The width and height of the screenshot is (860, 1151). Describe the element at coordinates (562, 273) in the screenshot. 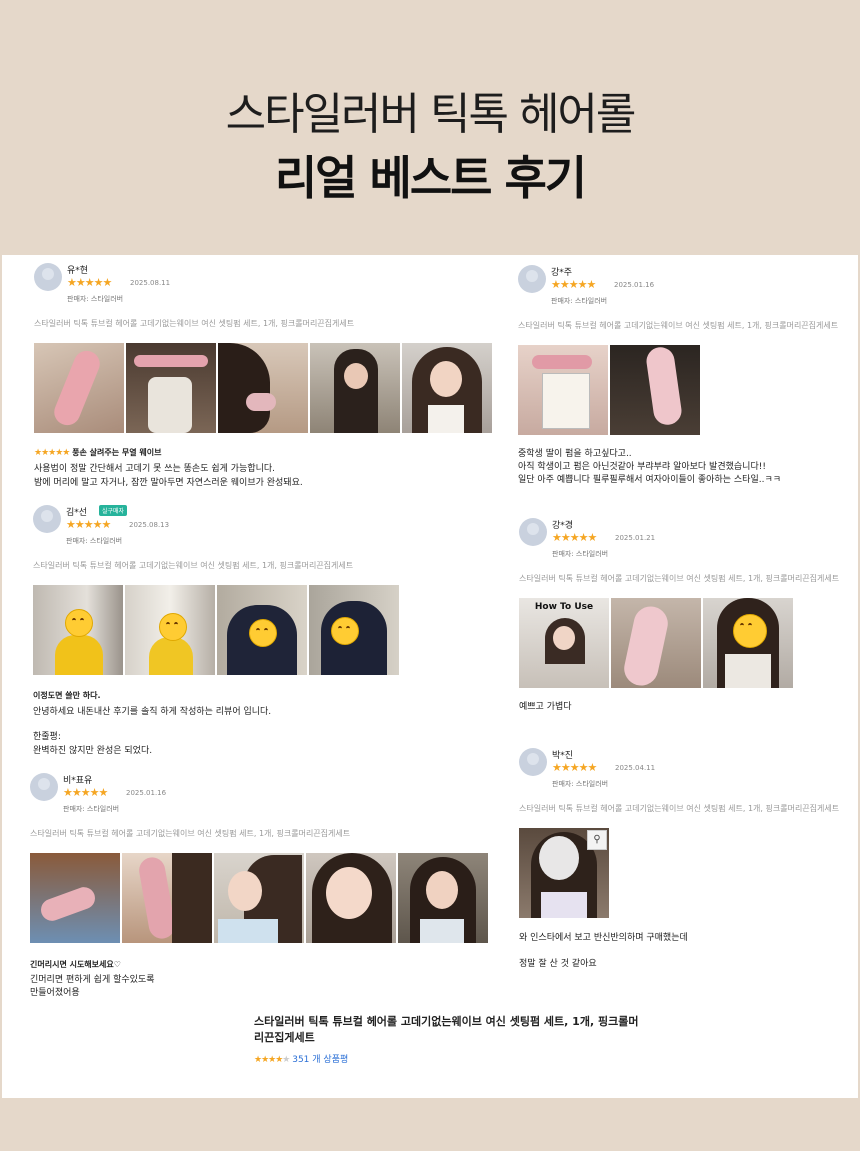

I see `reviewer-name: 강*주` at that location.